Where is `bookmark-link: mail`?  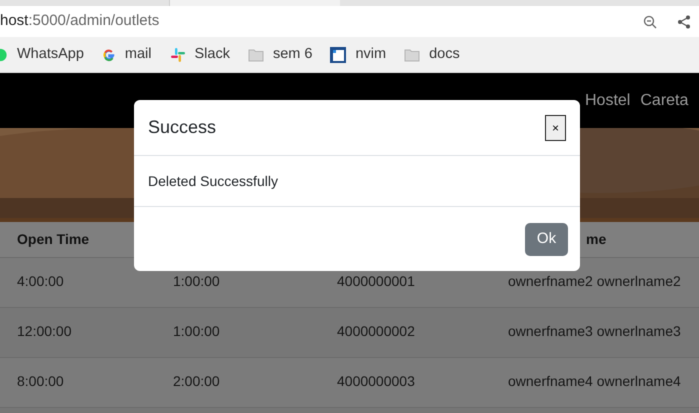
bookmark-link: mail is located at coordinates (138, 55).